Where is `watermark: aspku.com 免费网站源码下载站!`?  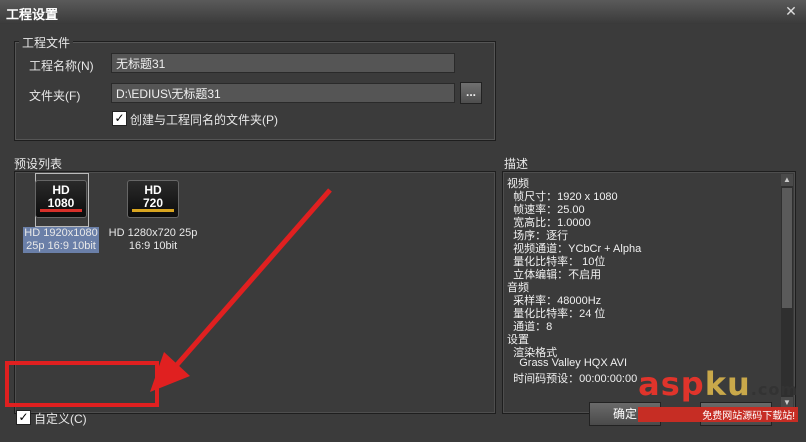 watermark: aspku.com 免费网站源码下载站! is located at coordinates (718, 394).